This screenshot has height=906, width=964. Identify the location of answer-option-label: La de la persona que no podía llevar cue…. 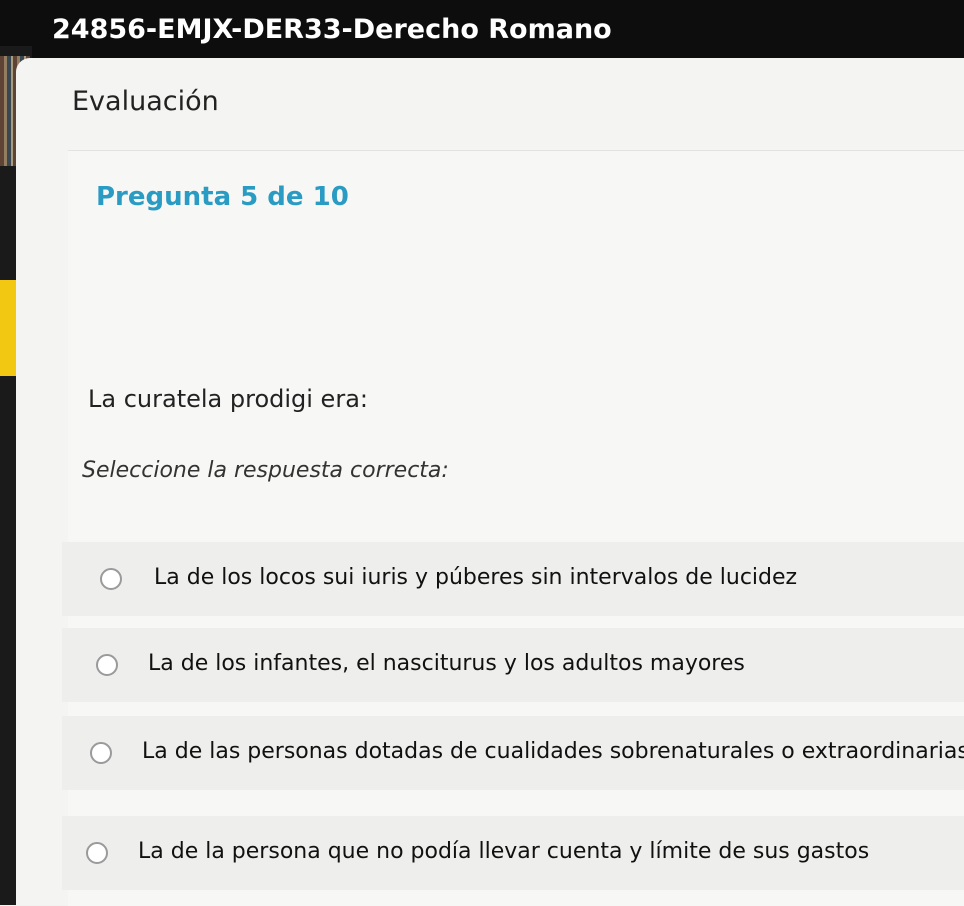
(504, 851).